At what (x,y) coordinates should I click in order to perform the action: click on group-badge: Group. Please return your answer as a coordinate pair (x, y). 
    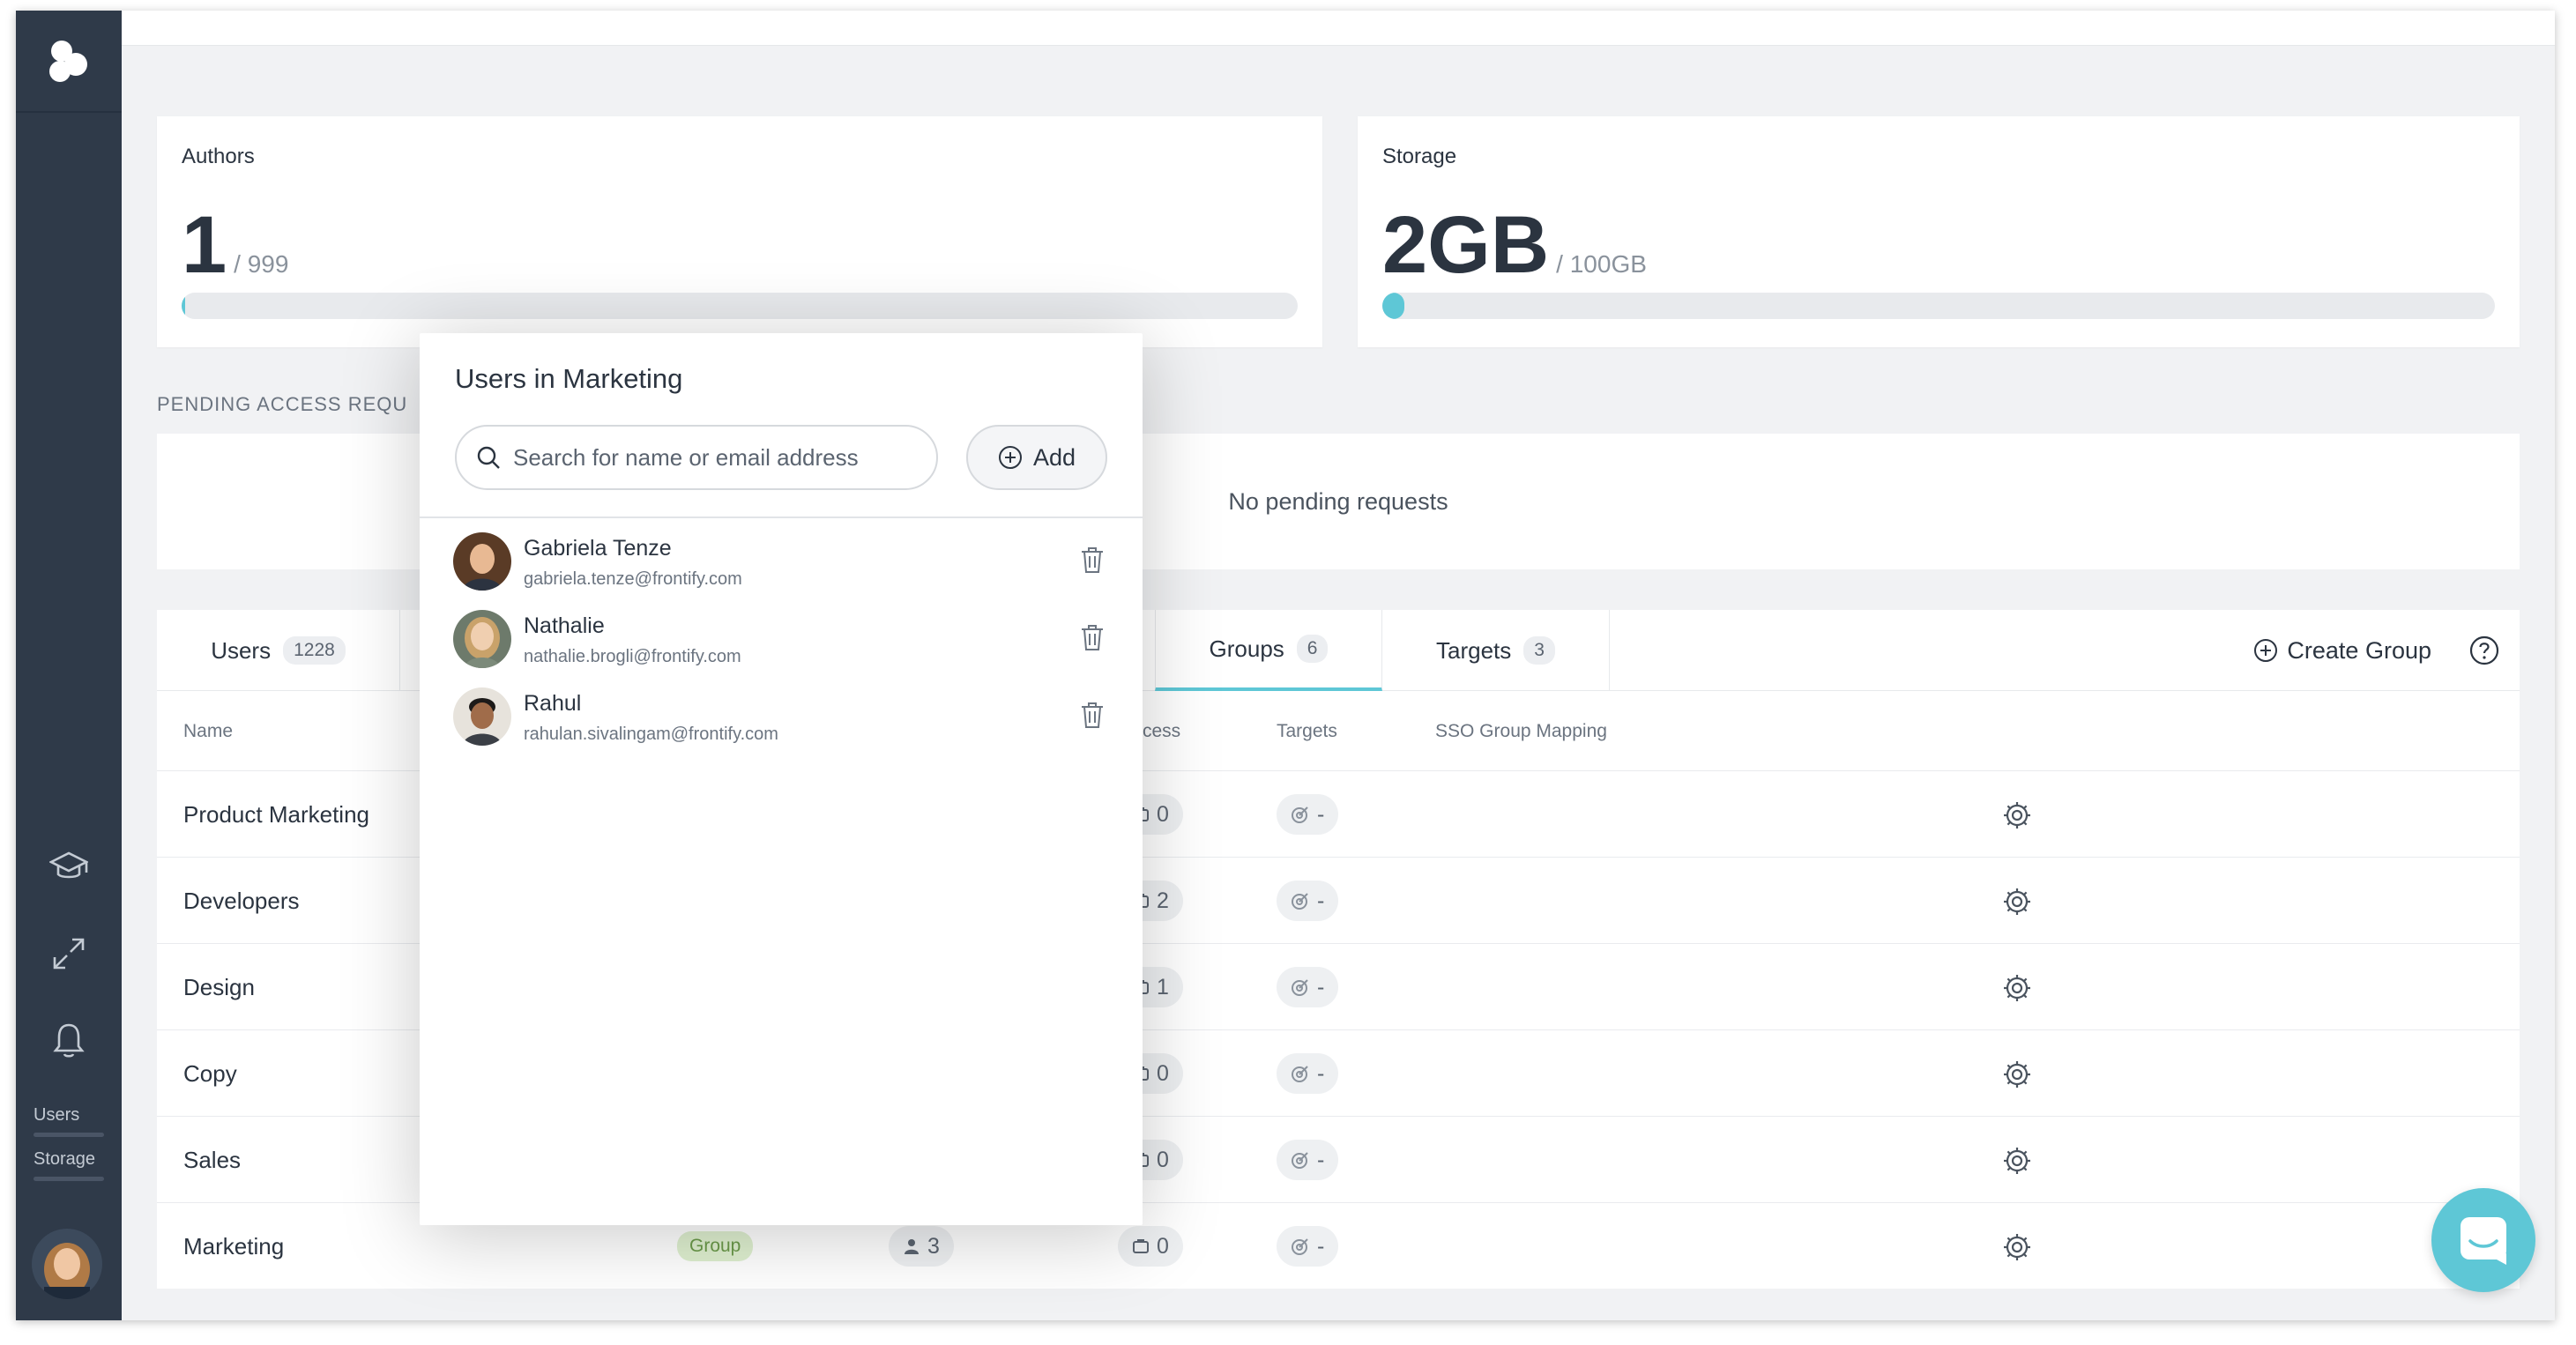
    Looking at the image, I should click on (716, 1246).